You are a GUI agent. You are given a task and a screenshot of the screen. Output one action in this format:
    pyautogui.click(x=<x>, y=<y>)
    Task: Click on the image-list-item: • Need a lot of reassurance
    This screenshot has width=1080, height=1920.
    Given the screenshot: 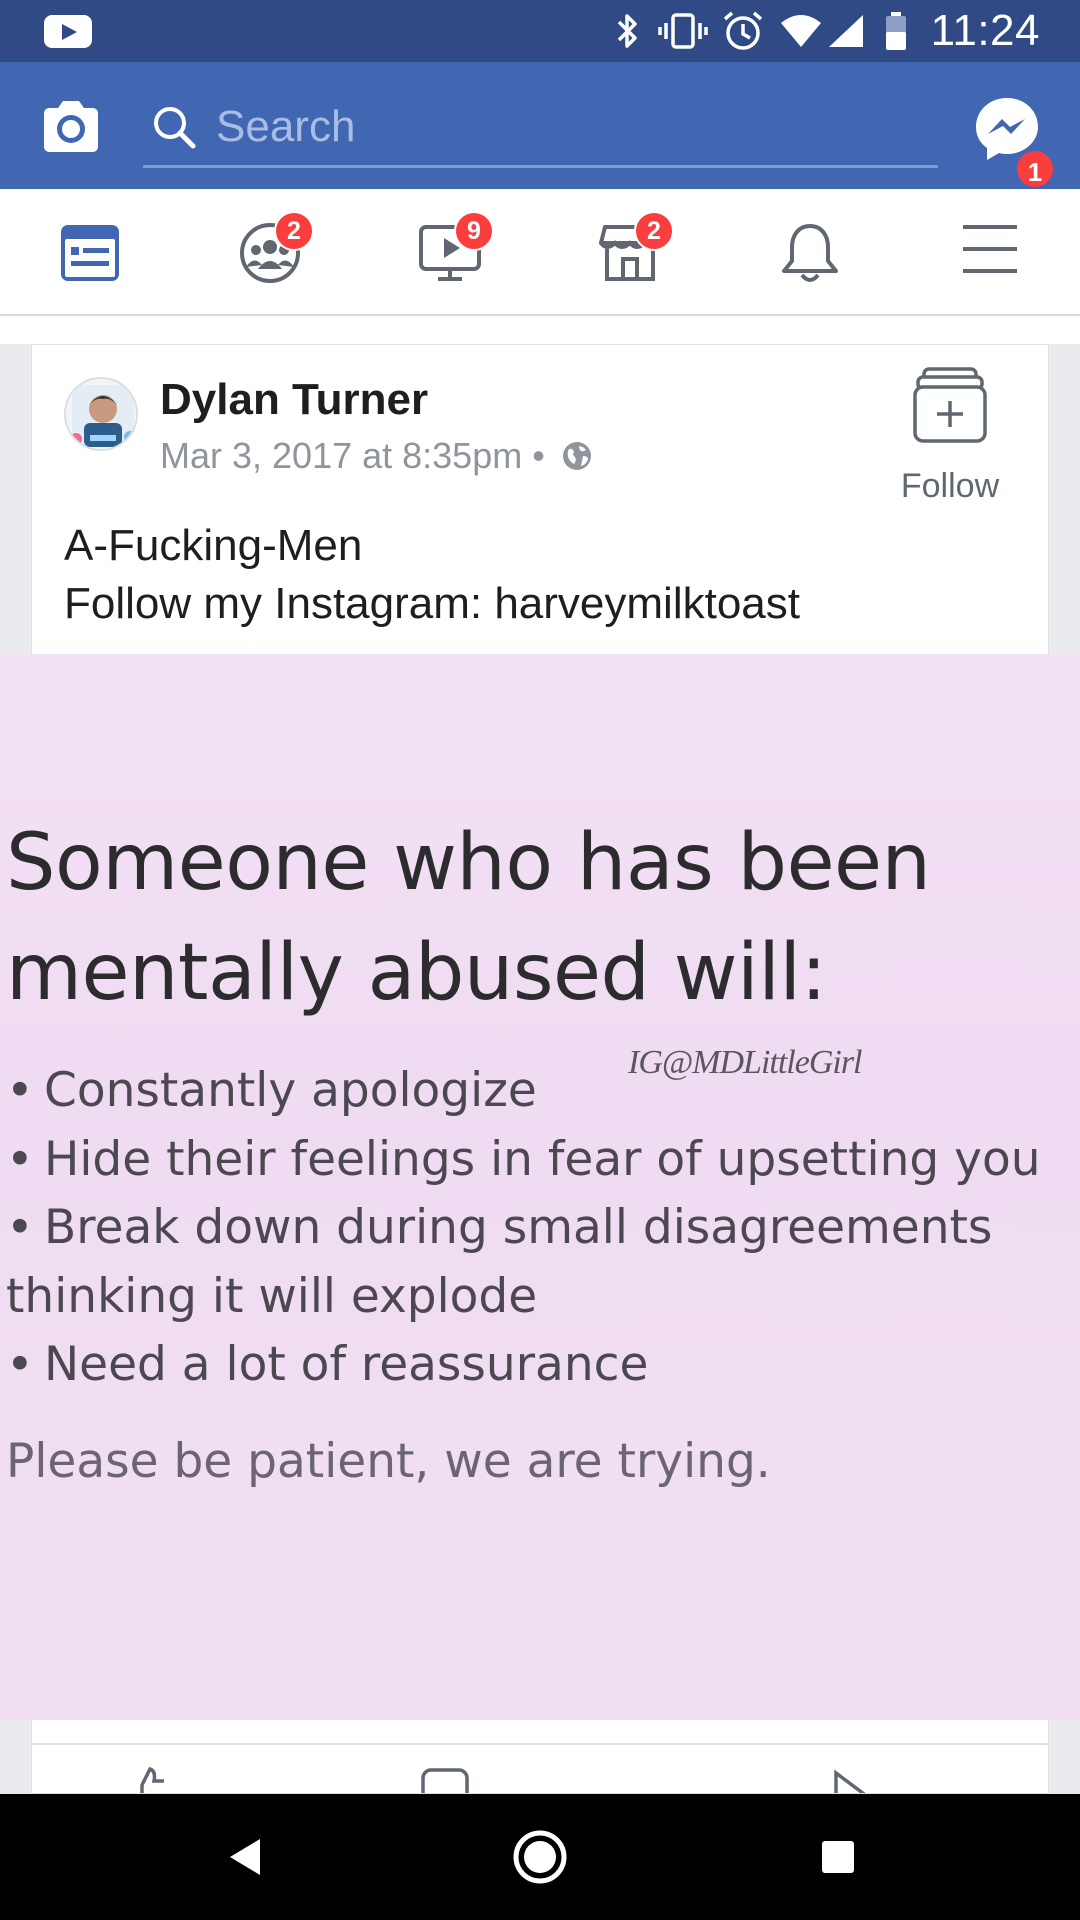 What is the action you would take?
    pyautogui.click(x=523, y=1365)
    